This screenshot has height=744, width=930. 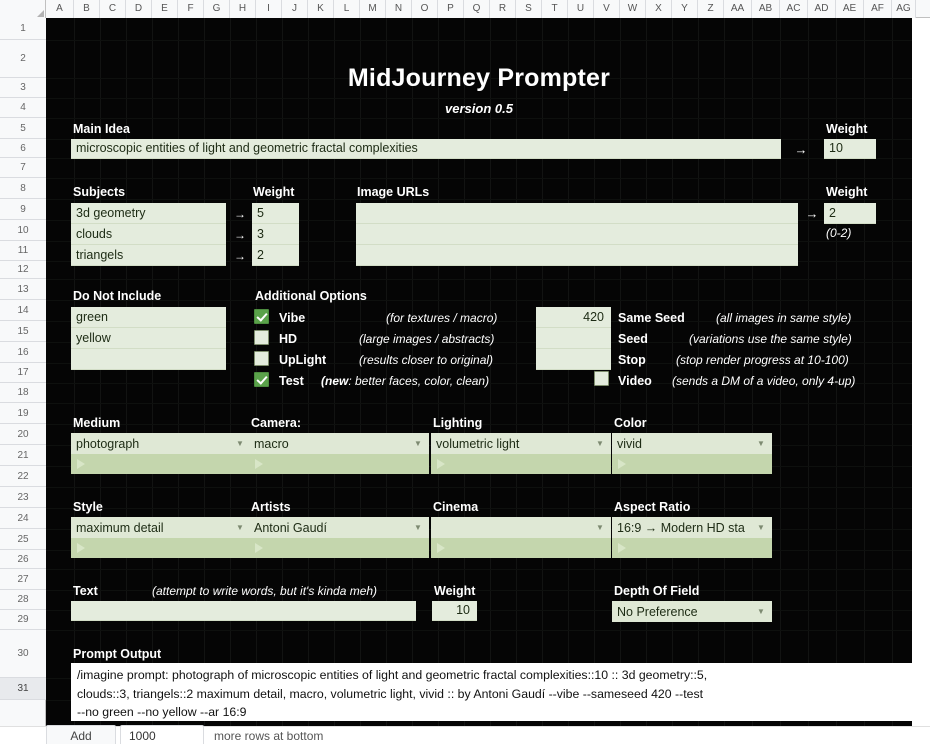 What do you see at coordinates (269, 9) in the screenshot?
I see `column-header-i: I` at bounding box center [269, 9].